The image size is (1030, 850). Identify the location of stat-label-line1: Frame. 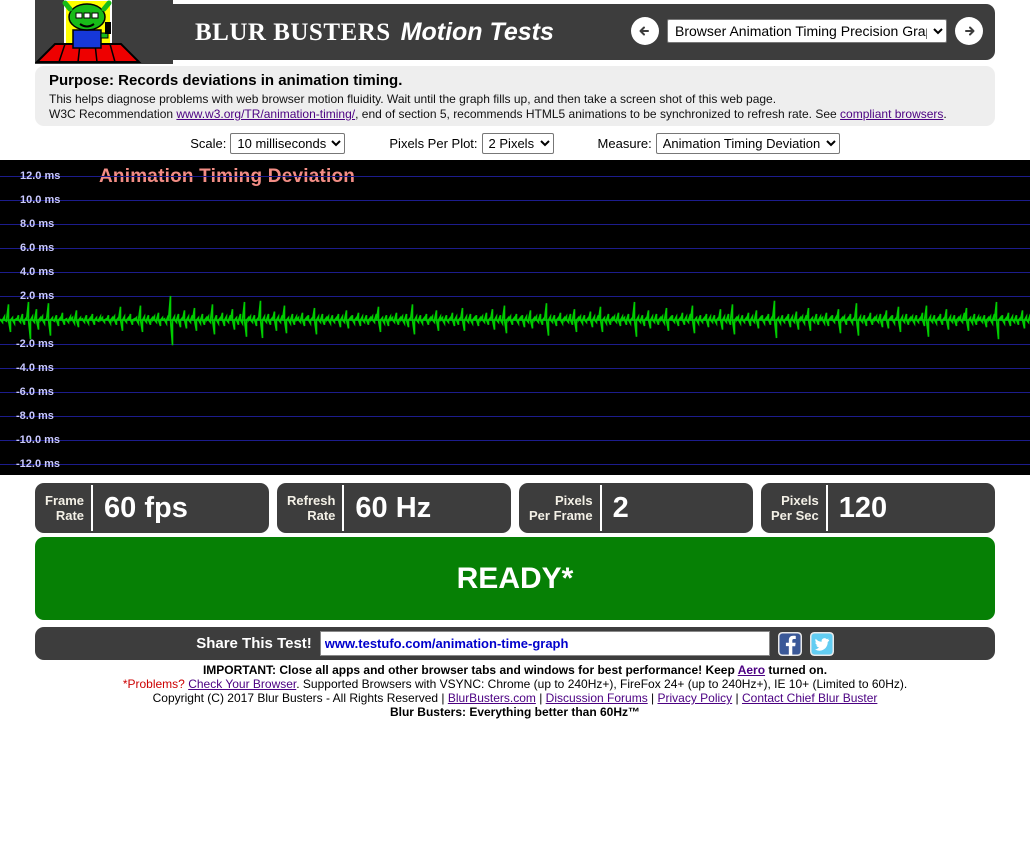
(65, 500).